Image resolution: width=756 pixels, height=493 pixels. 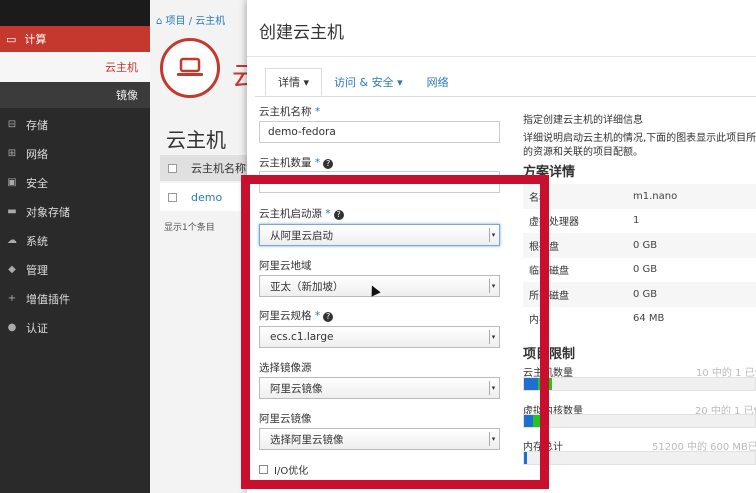 I want to click on sidebar-item-label: 计算, so click(x=35, y=39).